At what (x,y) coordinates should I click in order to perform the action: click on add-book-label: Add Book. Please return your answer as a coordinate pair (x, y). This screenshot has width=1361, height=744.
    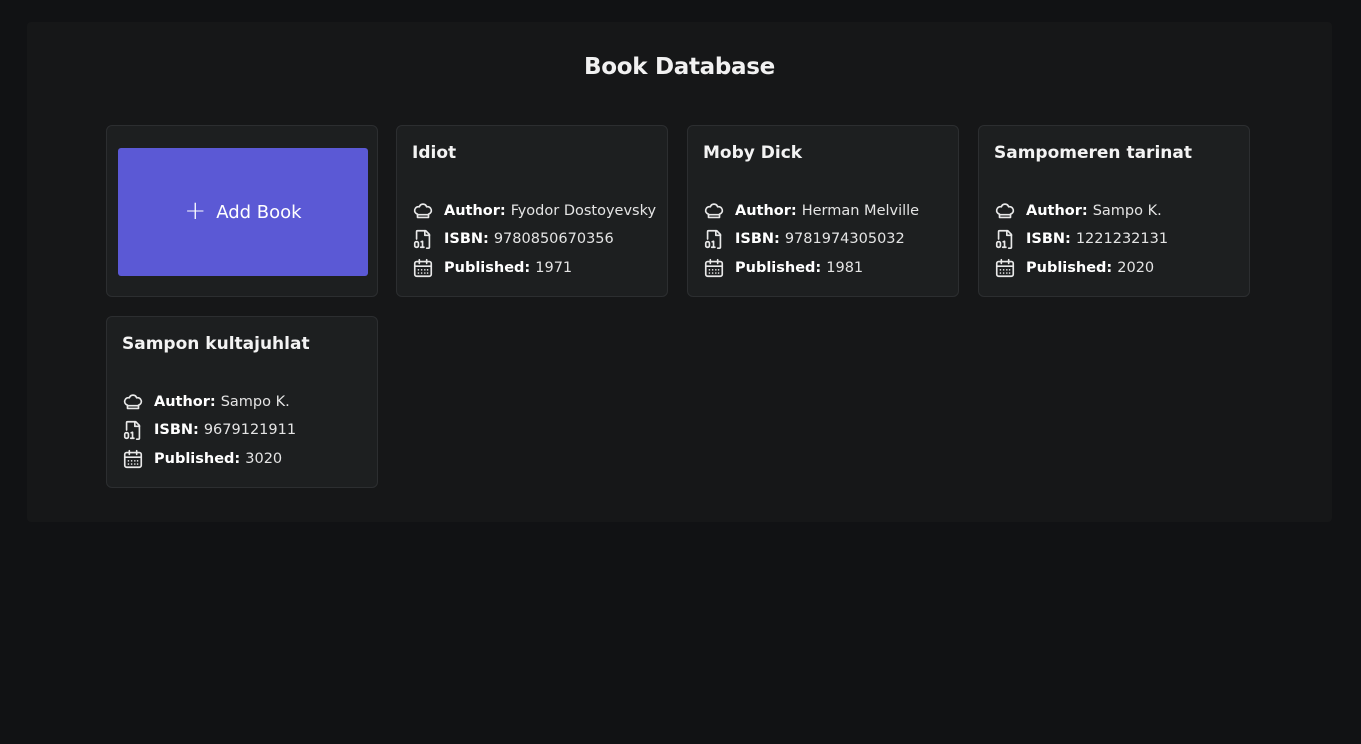
    Looking at the image, I should click on (259, 212).